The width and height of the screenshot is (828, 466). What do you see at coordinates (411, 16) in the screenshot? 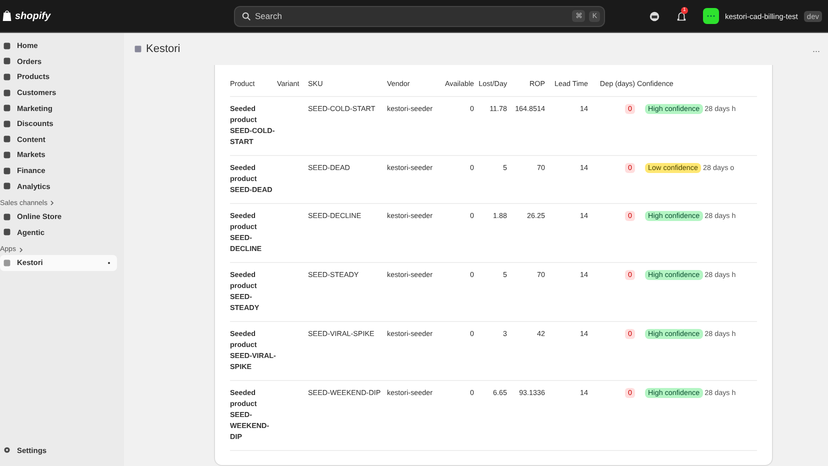
I see `search-input: Search` at bounding box center [411, 16].